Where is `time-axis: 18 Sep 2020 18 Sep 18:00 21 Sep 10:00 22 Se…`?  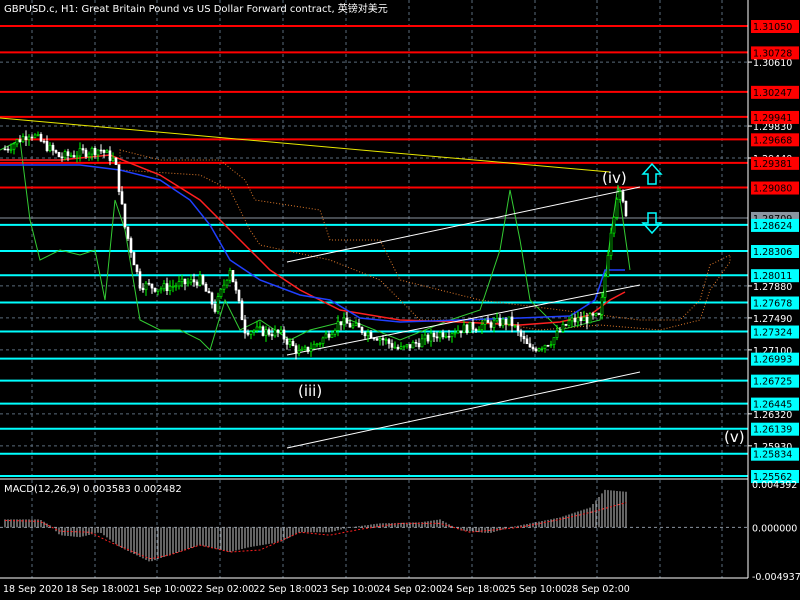
time-axis: 18 Sep 2020 18 Sep 18:00 21 Sep 10:00 22 Se… is located at coordinates (316, 586).